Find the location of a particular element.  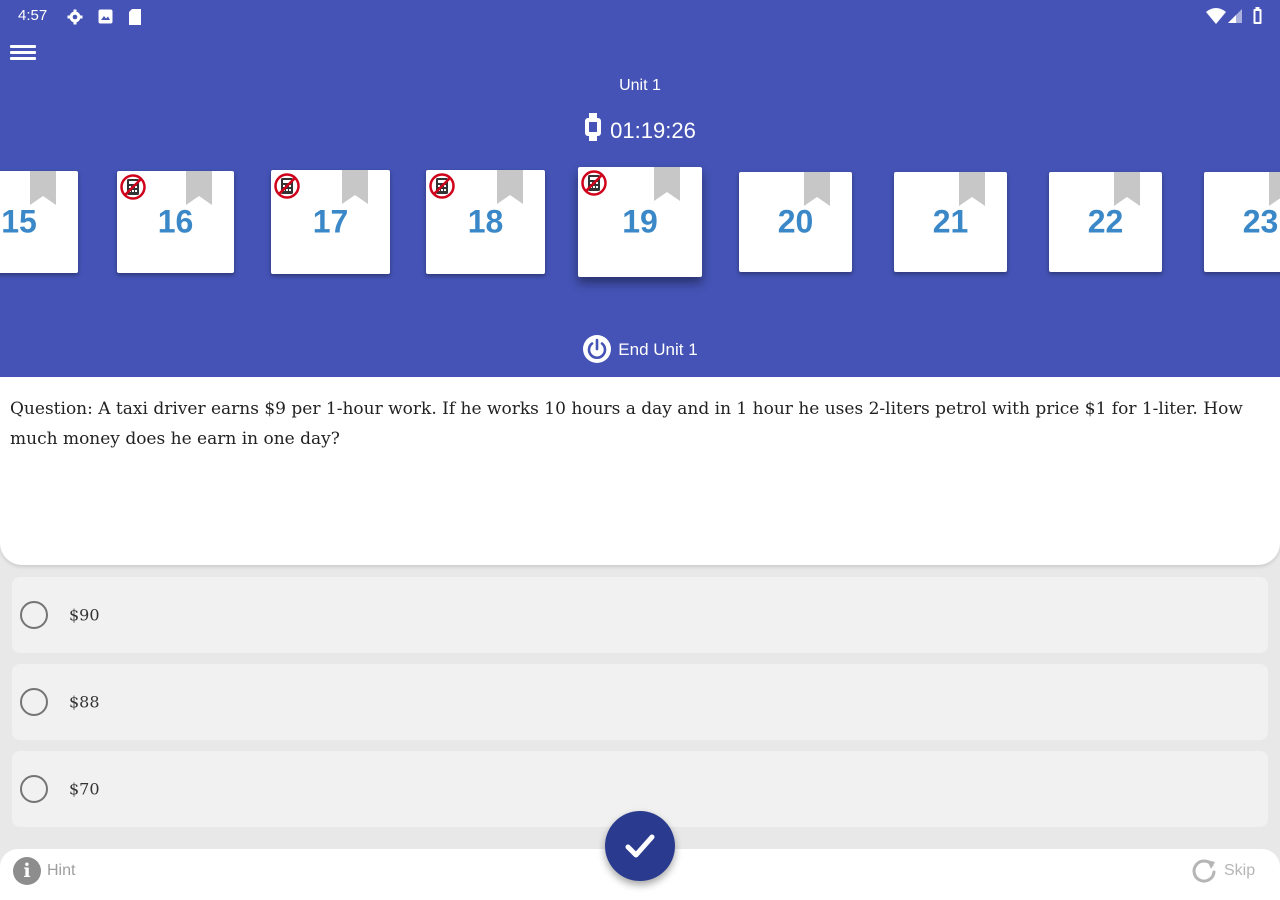

skip-icon is located at coordinates (1204, 871).